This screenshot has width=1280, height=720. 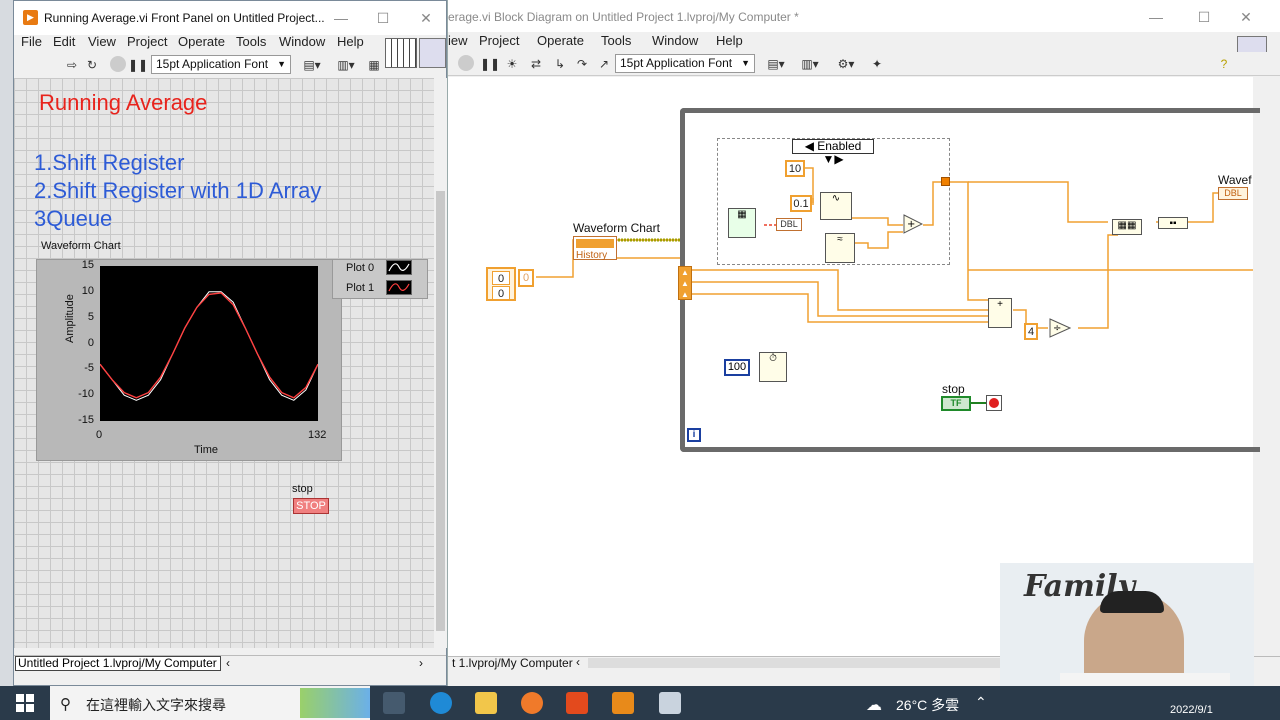 What do you see at coordinates (512, 663) in the screenshot?
I see `bd-status-path: t 1.lvproj/My Computer` at bounding box center [512, 663].